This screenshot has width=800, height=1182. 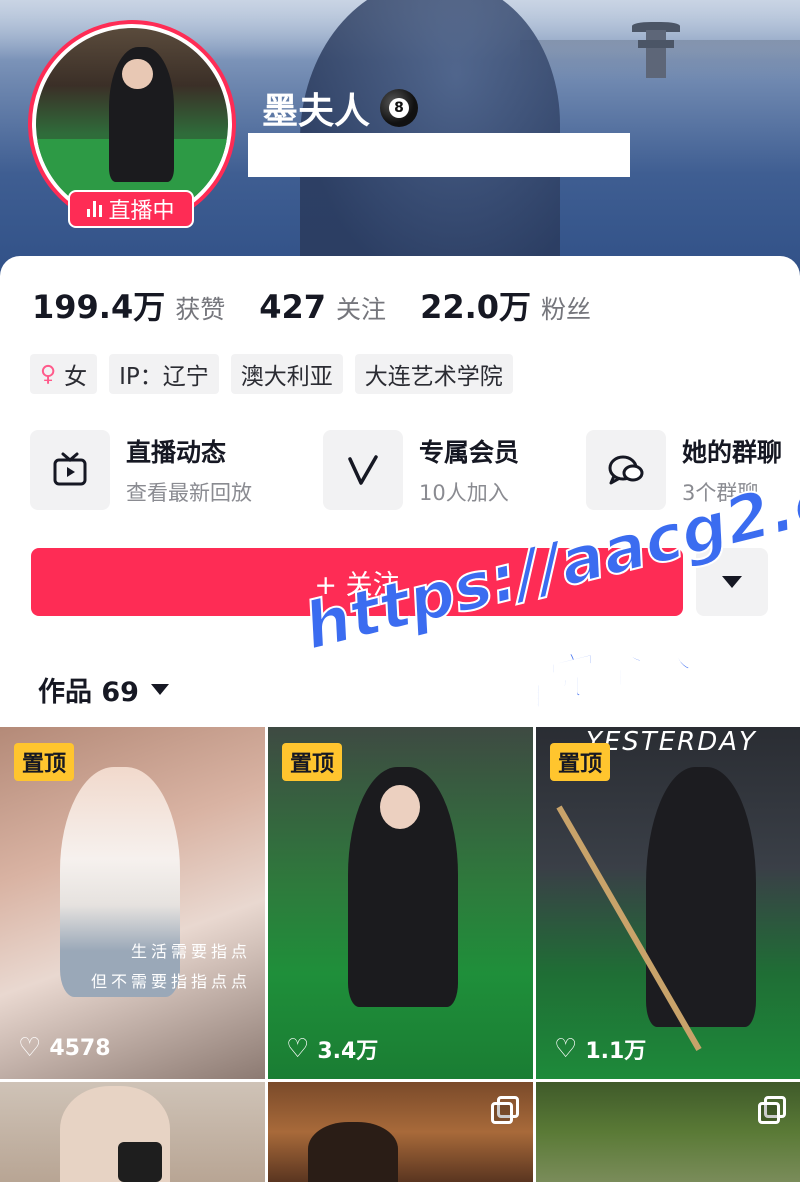 What do you see at coordinates (476, 307) in the screenshot?
I see `stat-followers-value: 22.0万` at bounding box center [476, 307].